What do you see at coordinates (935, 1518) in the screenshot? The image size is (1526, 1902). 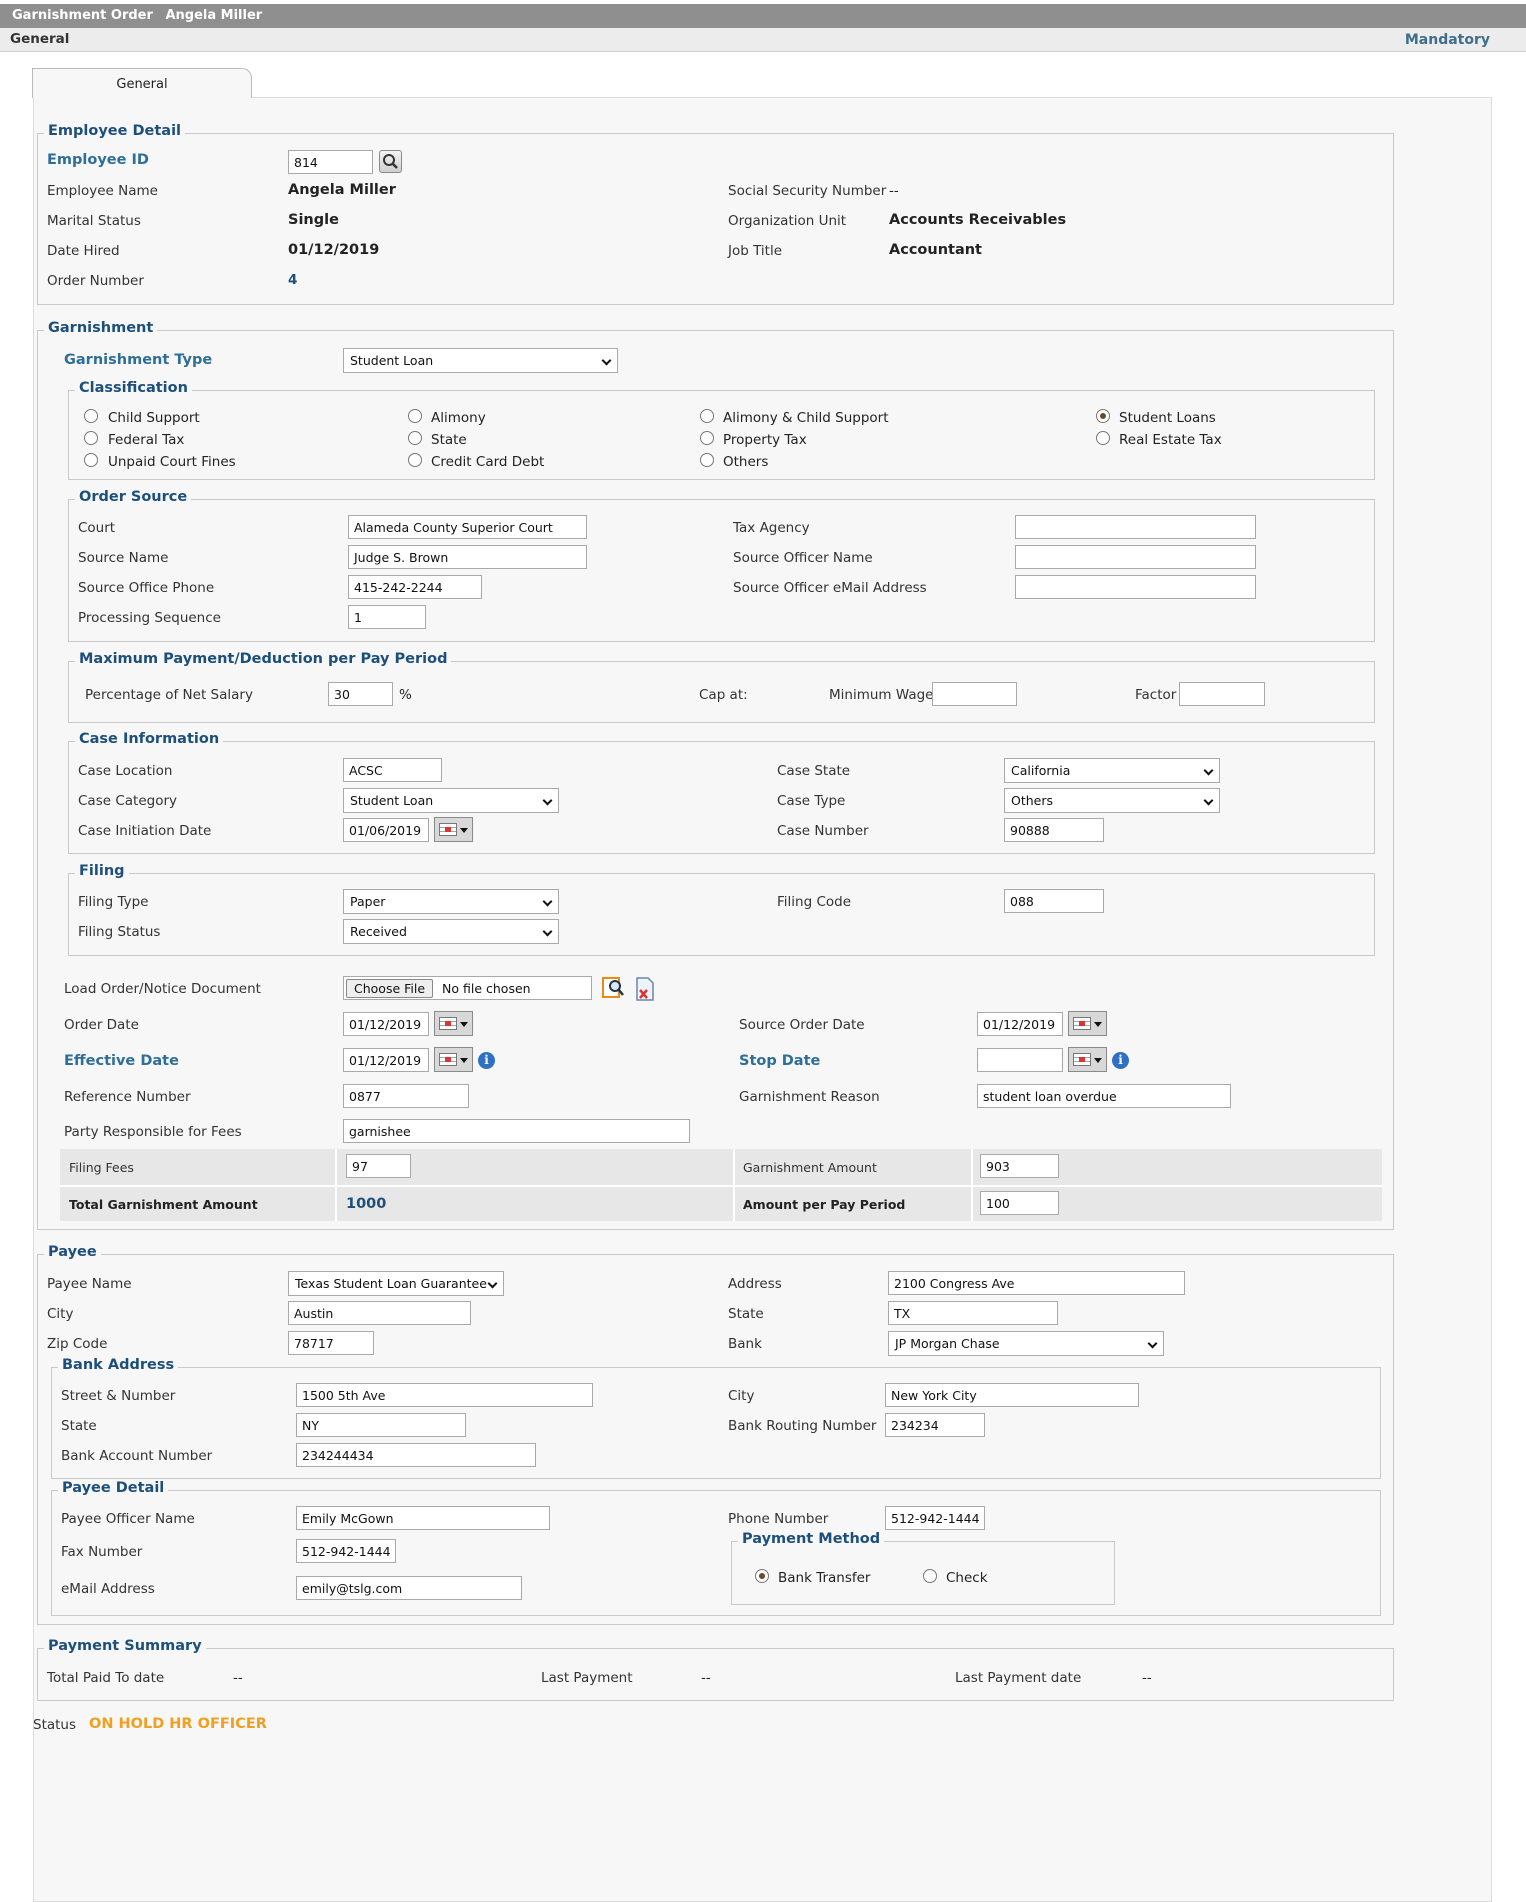 I see `payee-phone-input: 512-942-1444` at bounding box center [935, 1518].